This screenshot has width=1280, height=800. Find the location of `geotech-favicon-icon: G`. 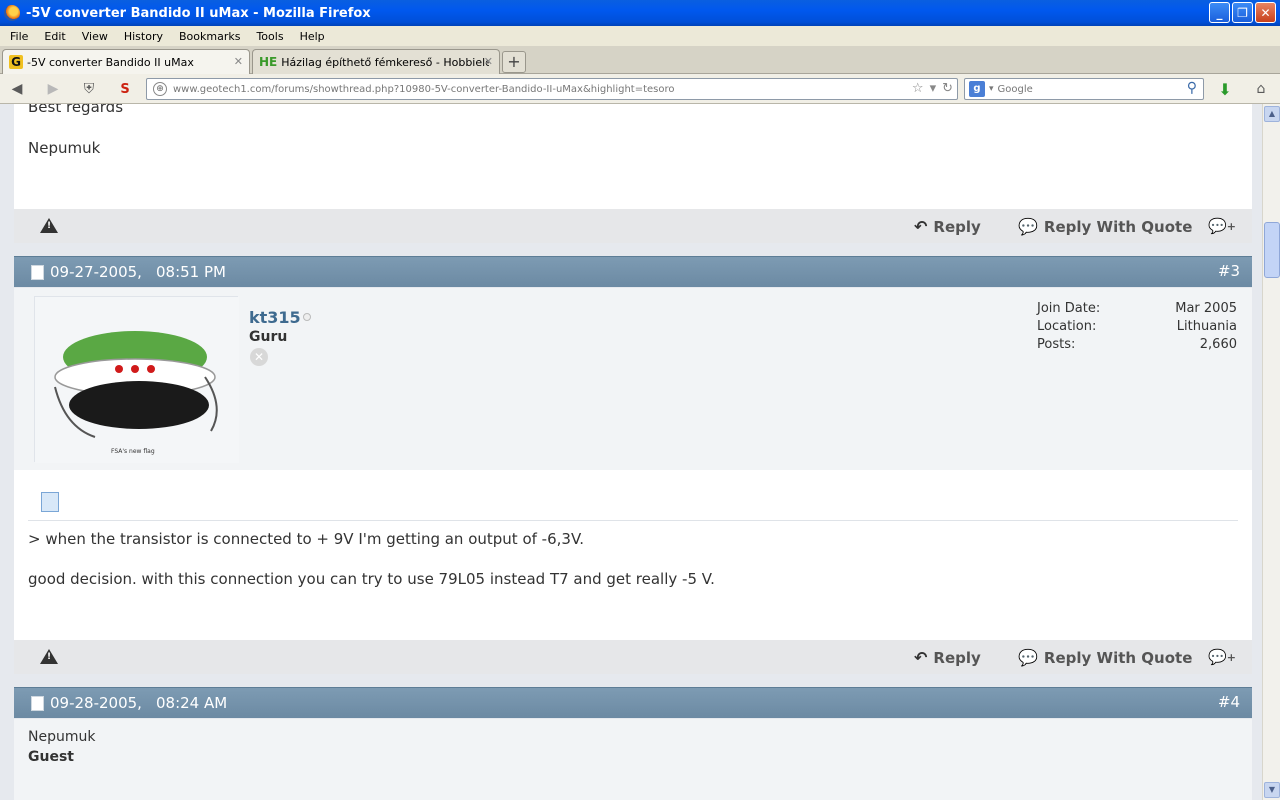

geotech-favicon-icon: G is located at coordinates (16, 62).